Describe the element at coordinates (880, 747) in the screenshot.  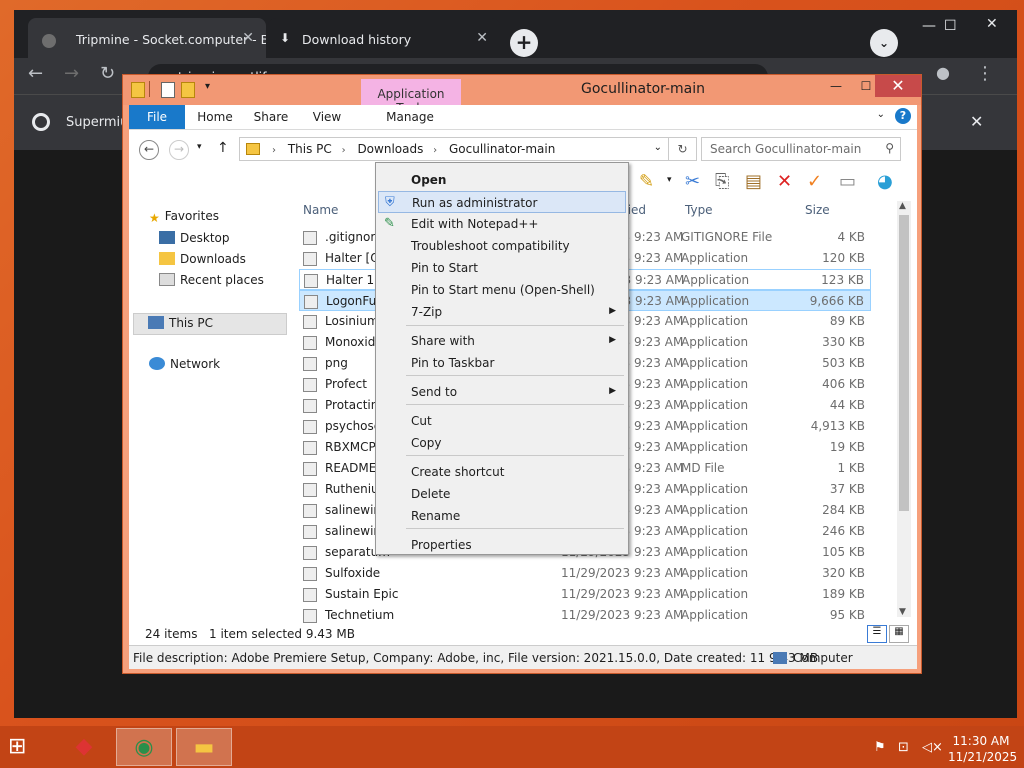
I see `flag-icon: ⚑` at that location.